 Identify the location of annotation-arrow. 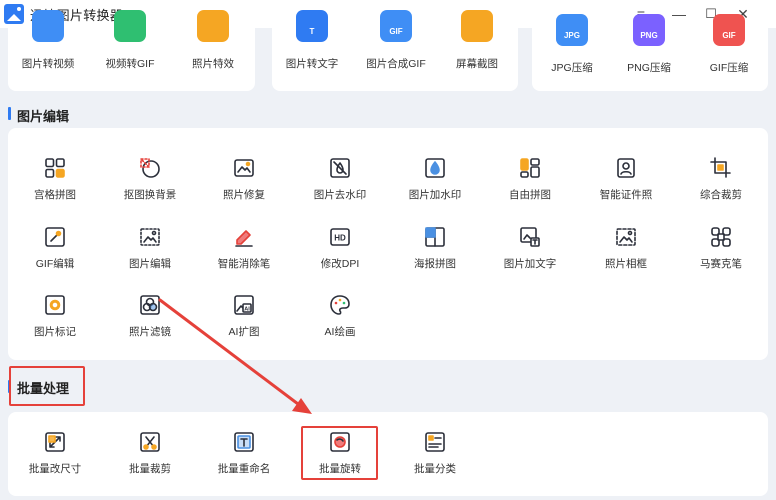
(235, 356).